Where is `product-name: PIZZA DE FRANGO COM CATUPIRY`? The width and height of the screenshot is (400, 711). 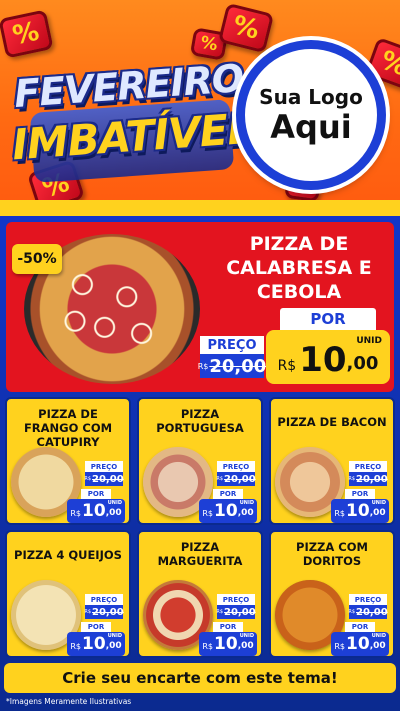 product-name: PIZZA DE FRANGO COM CATUPIRY is located at coordinates (68, 428).